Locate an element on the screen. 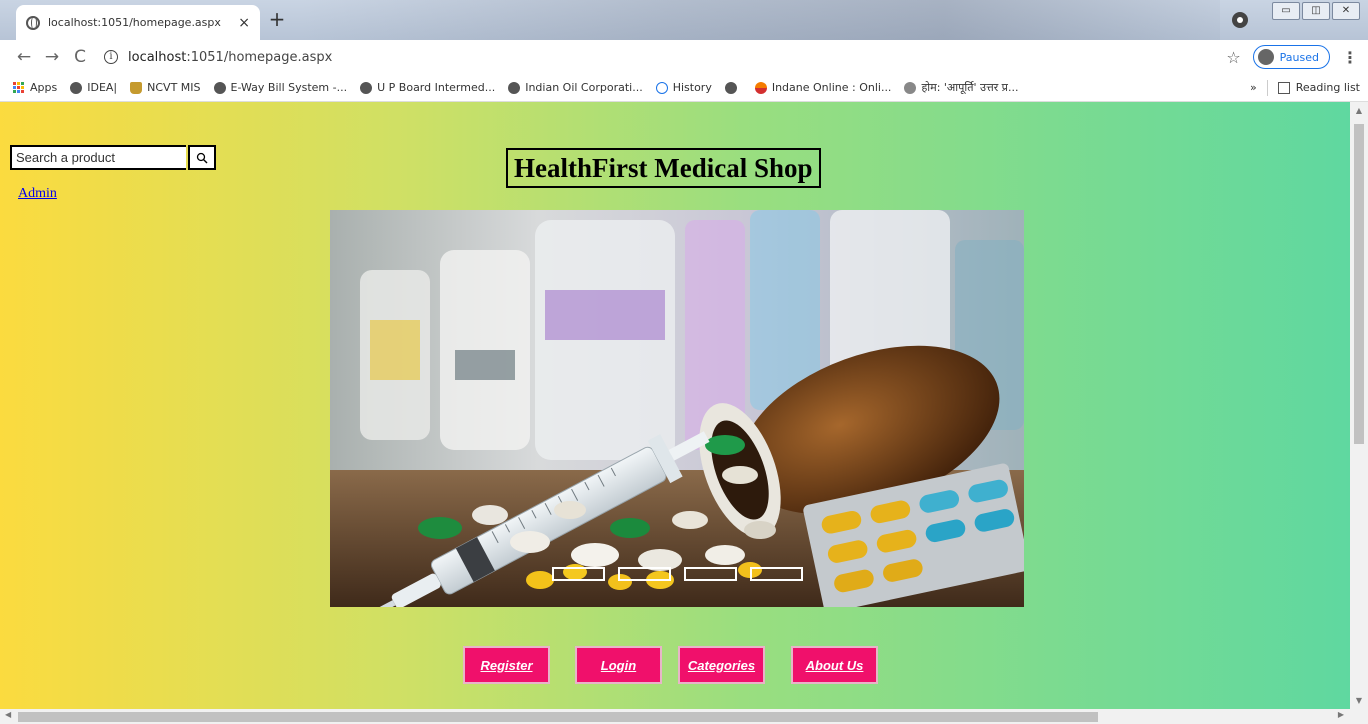  bookmark-untitled is located at coordinates (733, 87).